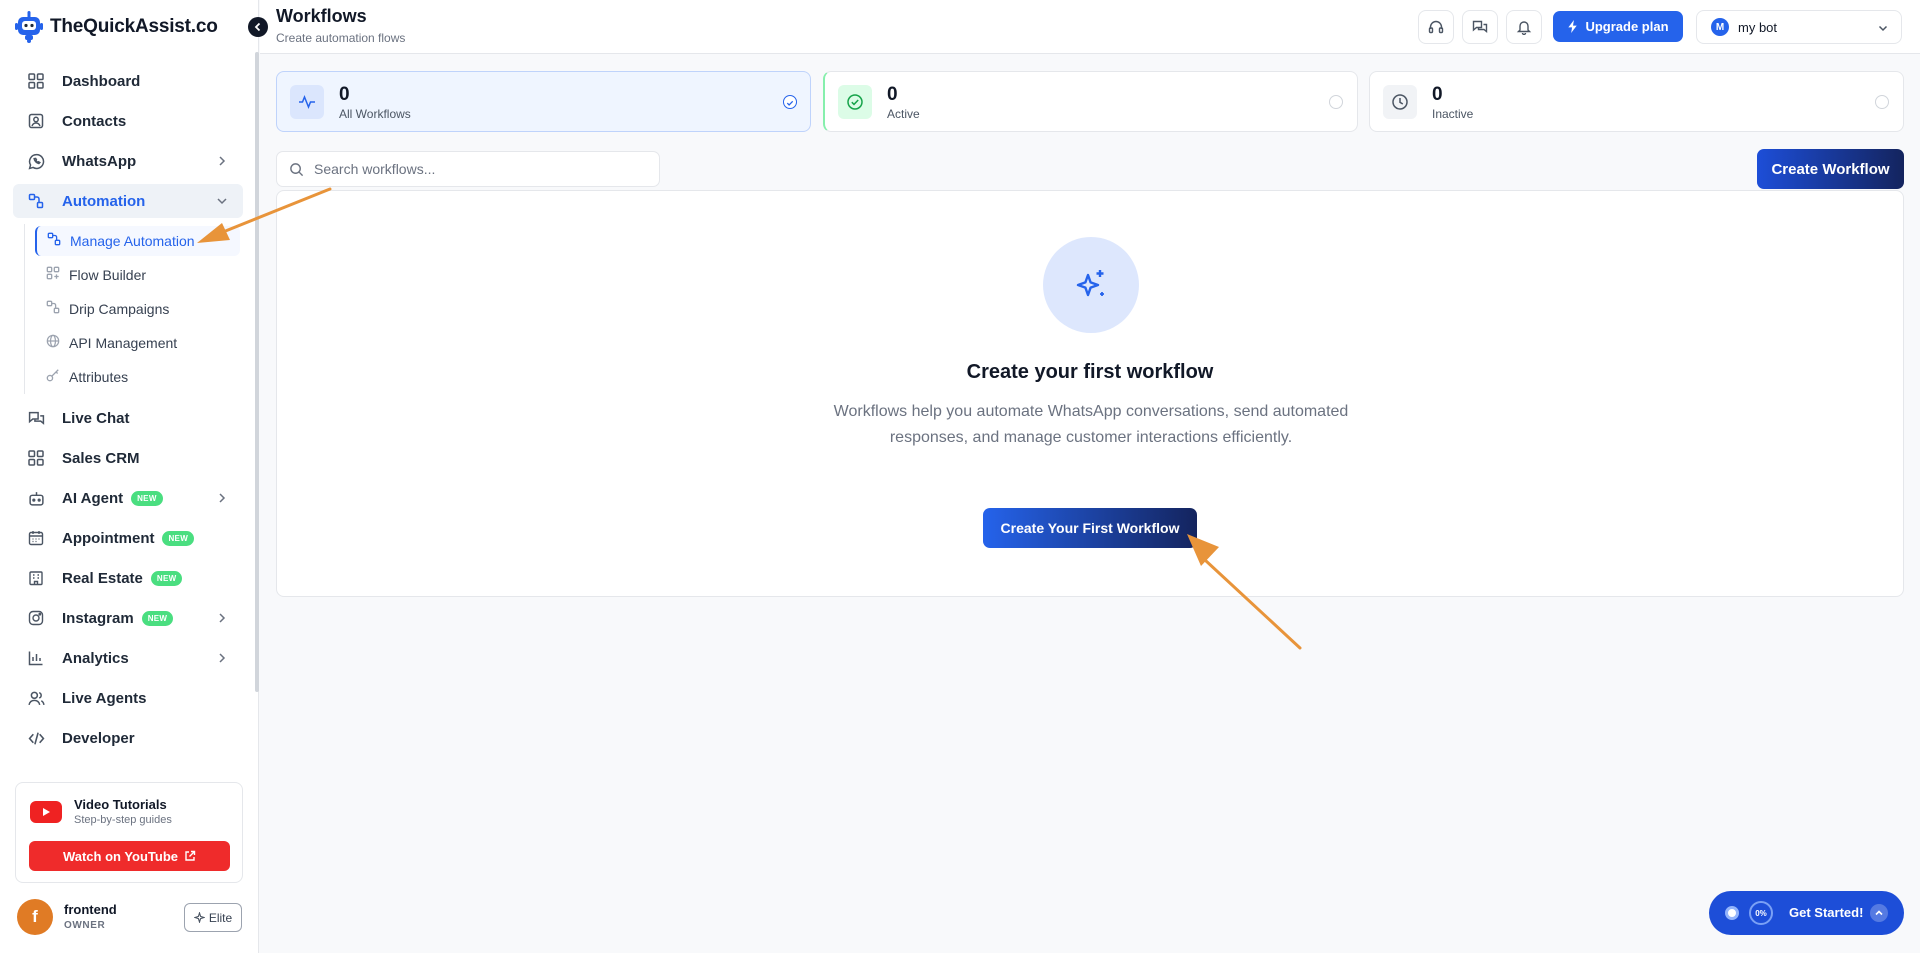  I want to click on code-icon, so click(36, 738).